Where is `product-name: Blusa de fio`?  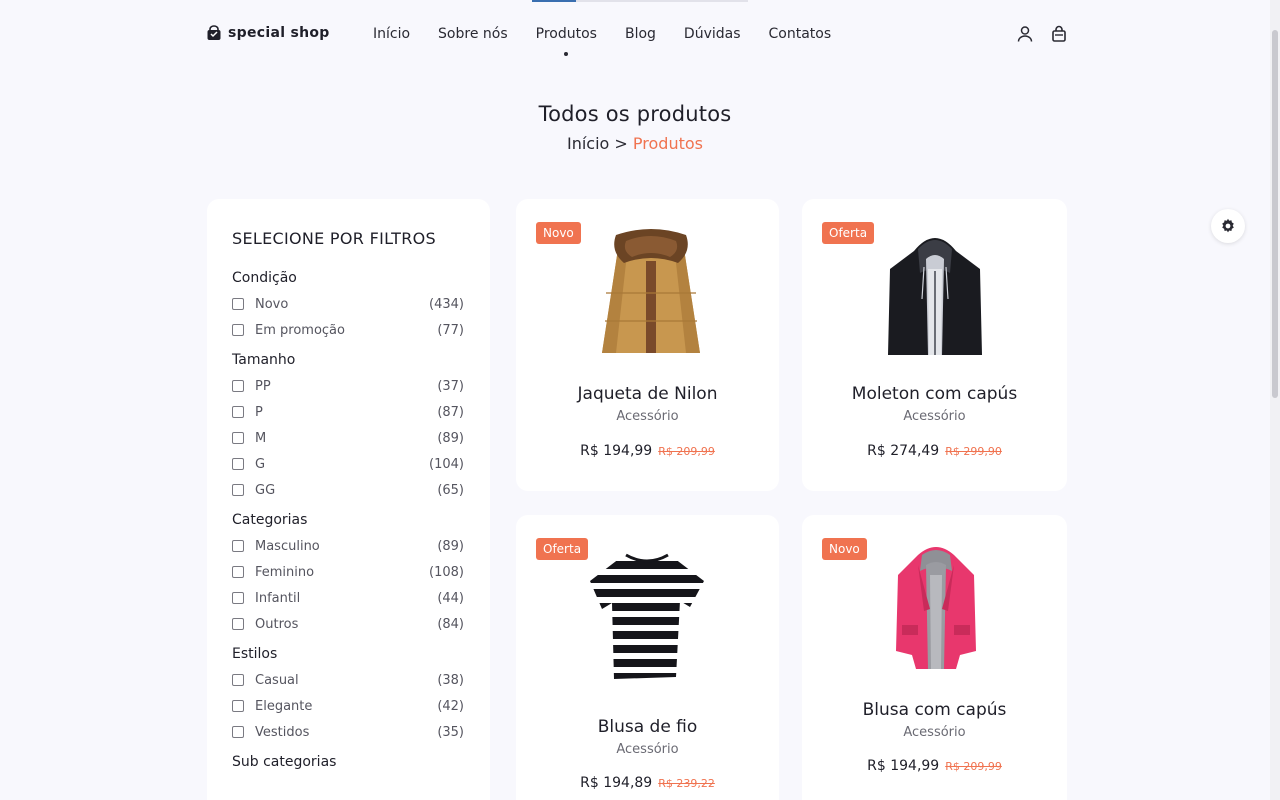 product-name: Blusa de fio is located at coordinates (647, 727).